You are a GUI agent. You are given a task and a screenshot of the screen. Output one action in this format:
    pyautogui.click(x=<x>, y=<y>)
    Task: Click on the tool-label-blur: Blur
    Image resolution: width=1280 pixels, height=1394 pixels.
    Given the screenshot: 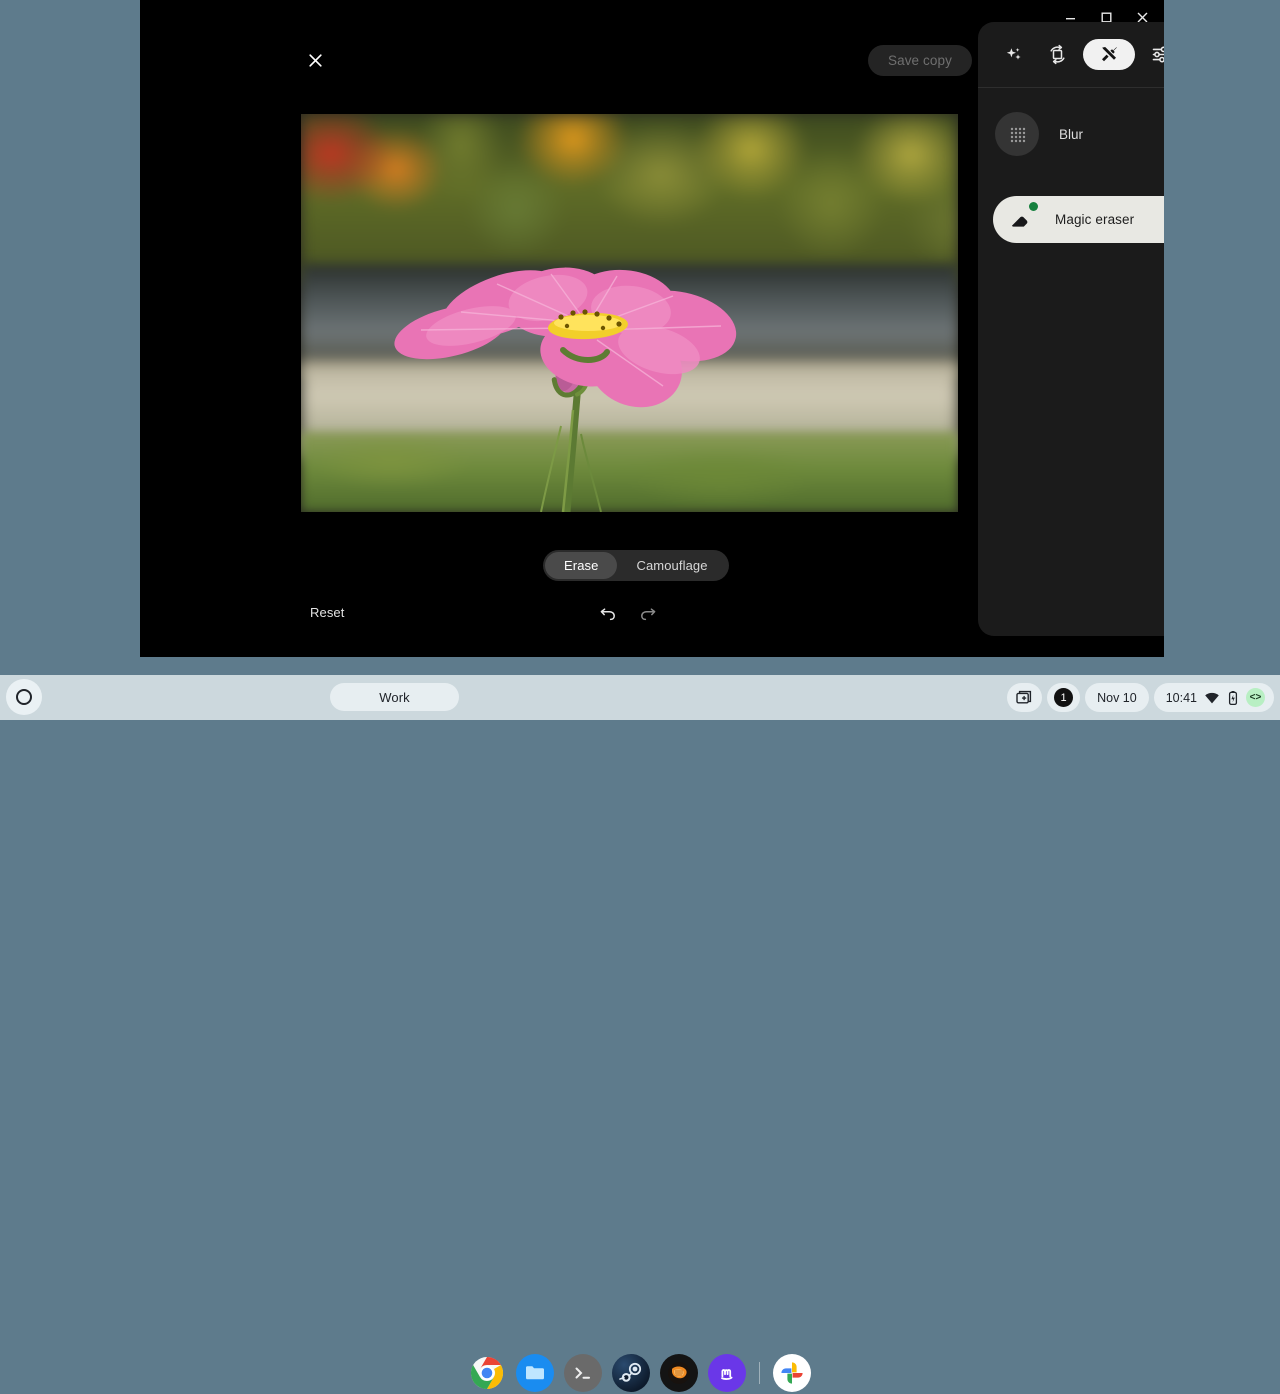 What is the action you would take?
    pyautogui.click(x=1071, y=134)
    